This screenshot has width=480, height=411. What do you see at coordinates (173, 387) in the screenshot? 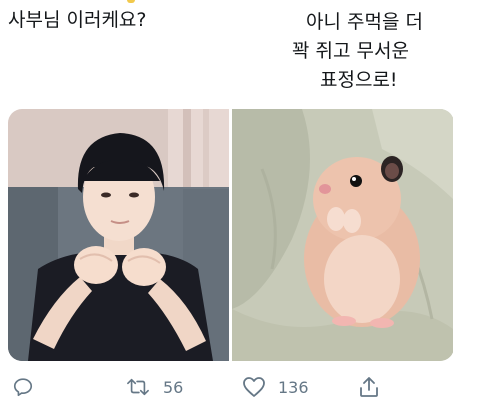
I see `retweet-count: 56` at bounding box center [173, 387].